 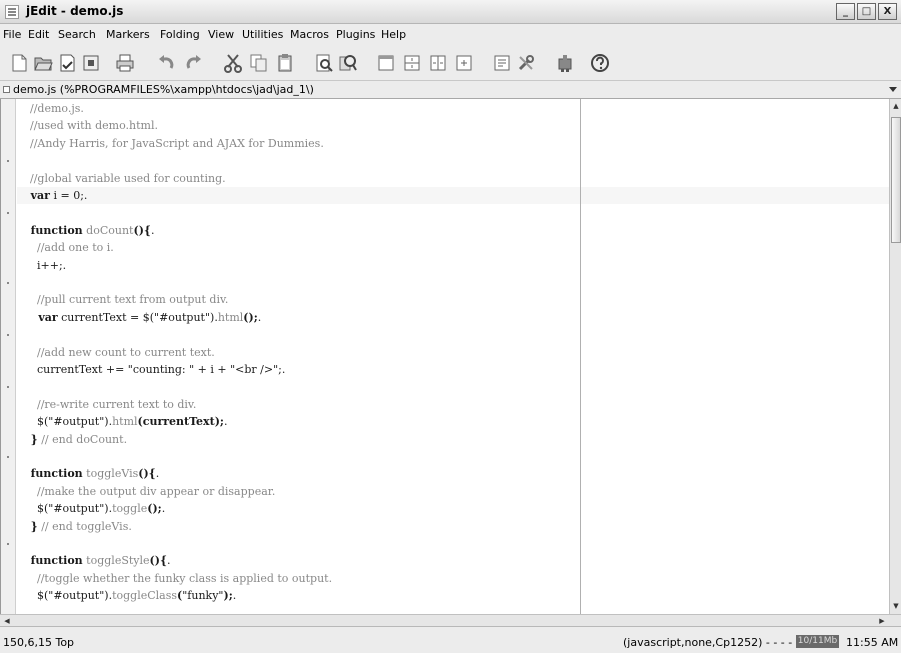 What do you see at coordinates (82, 439) in the screenshot?
I see `code-token: // end doCount.` at bounding box center [82, 439].